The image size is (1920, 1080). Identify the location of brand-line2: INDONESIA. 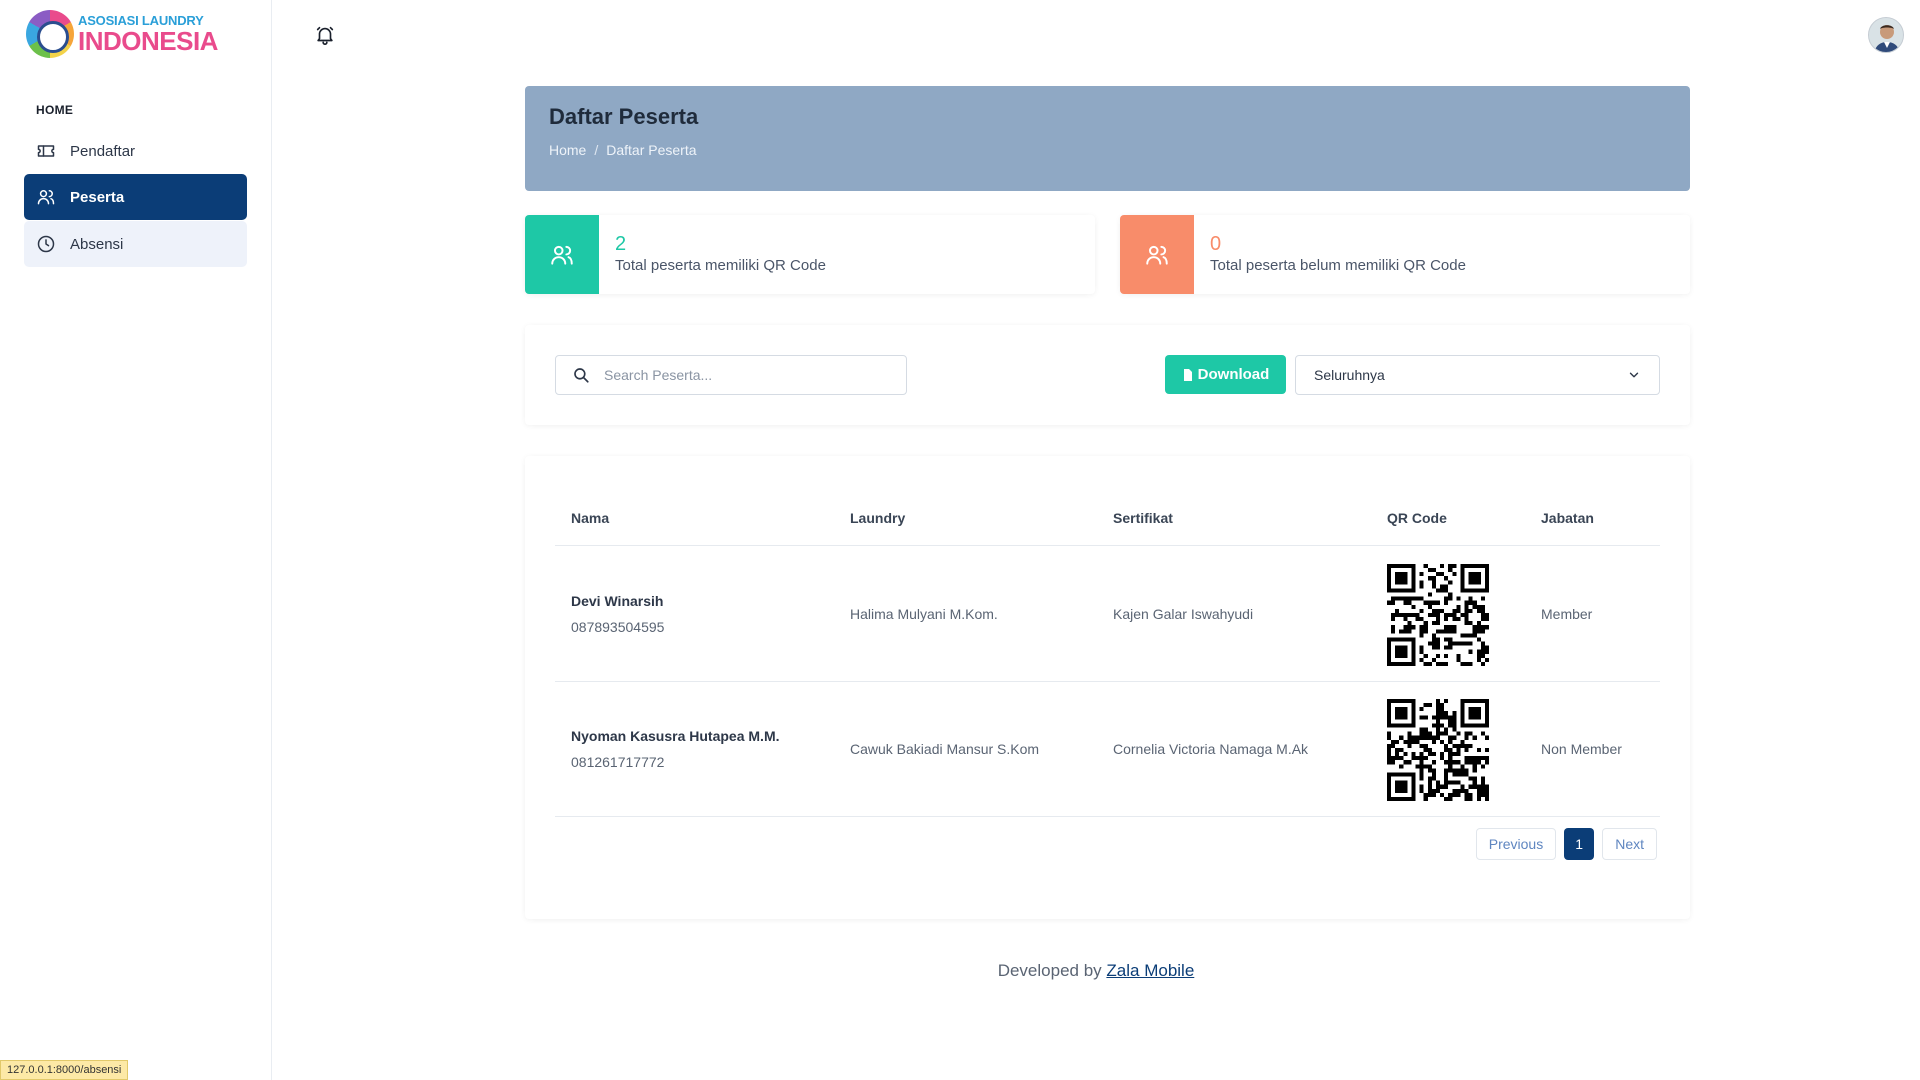
(148, 41).